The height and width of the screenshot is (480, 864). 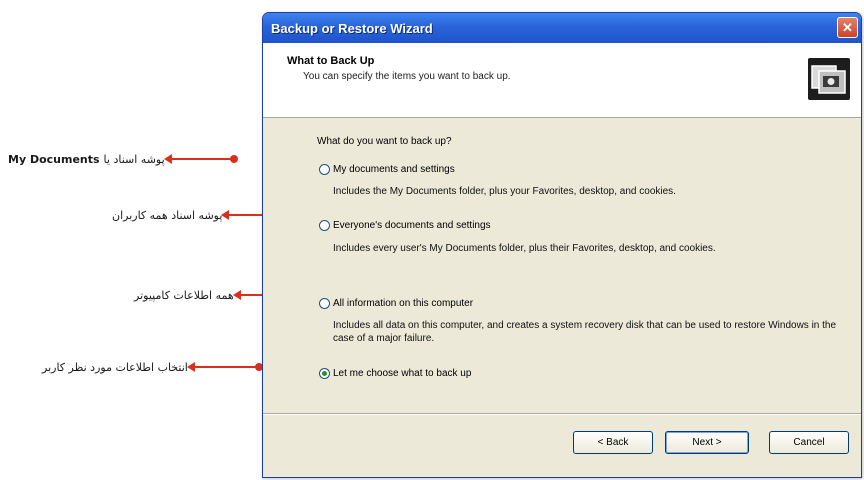 I want to click on radio-all-information: All information on this computer, so click(x=396, y=303).